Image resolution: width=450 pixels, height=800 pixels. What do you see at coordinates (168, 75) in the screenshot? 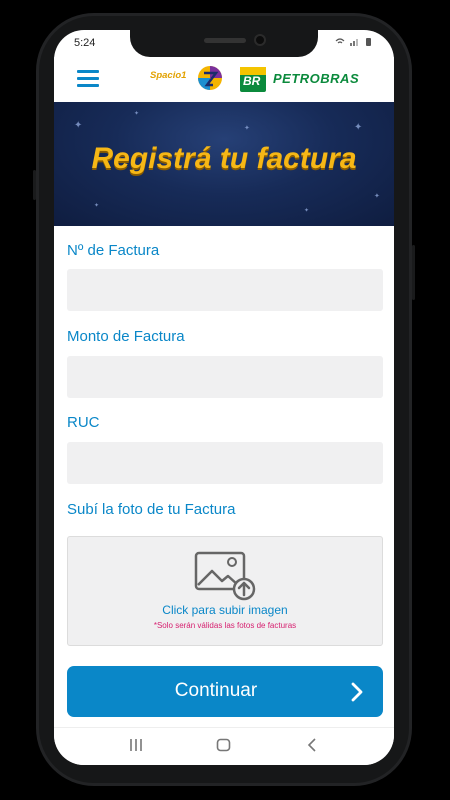
I see `spacio-logo: Spacio1` at bounding box center [168, 75].